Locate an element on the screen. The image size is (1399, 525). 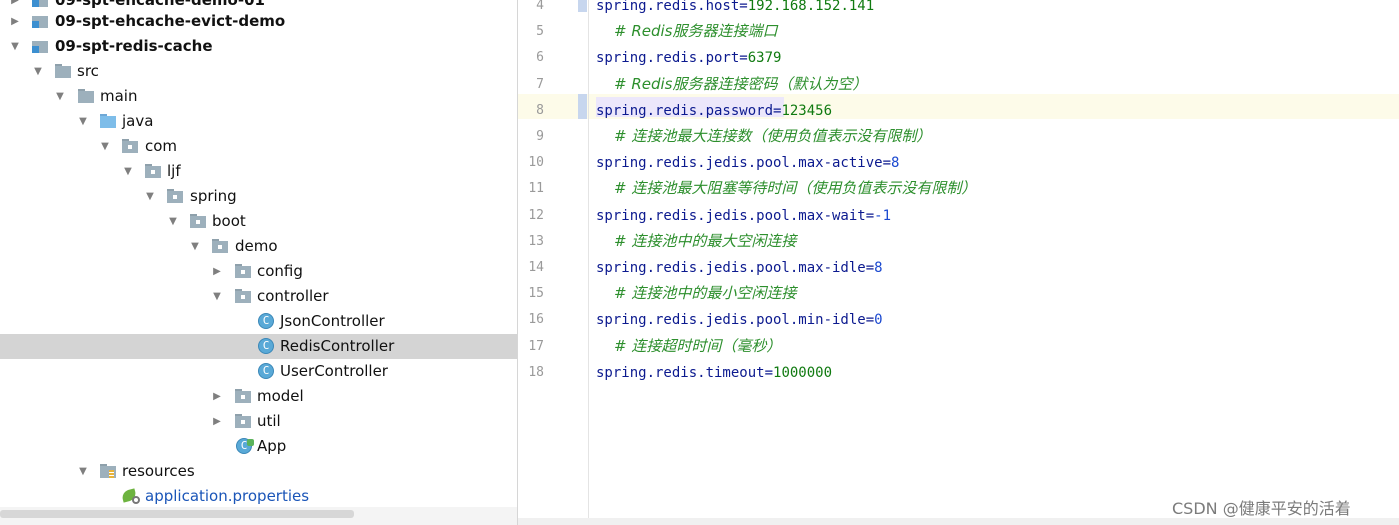
tree-row-file: application.properties is located at coordinates (258, 496).